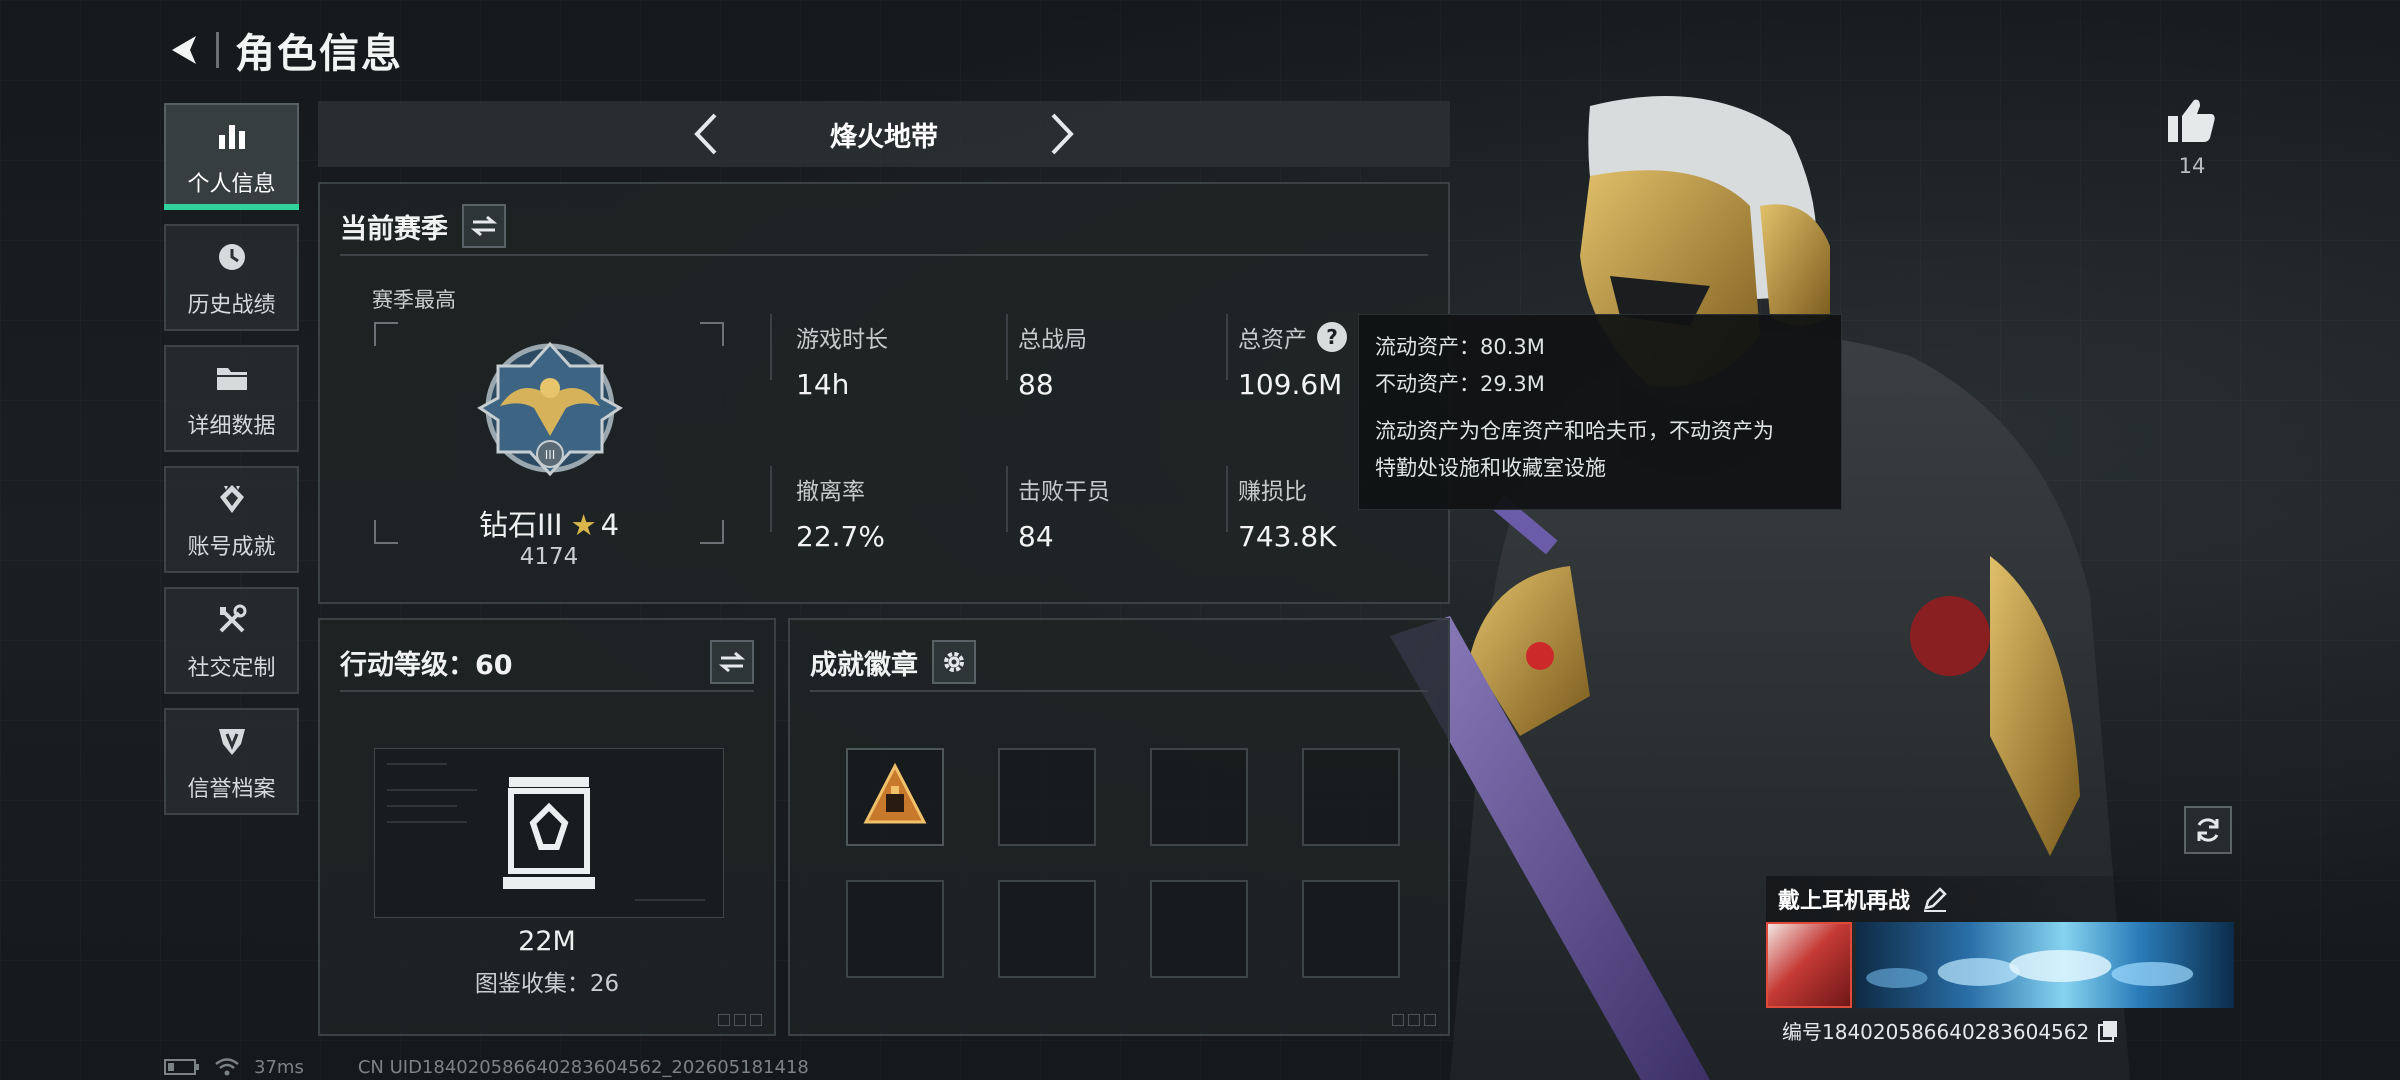 The height and width of the screenshot is (1080, 2400). I want to click on rank-stars: 4, so click(610, 525).